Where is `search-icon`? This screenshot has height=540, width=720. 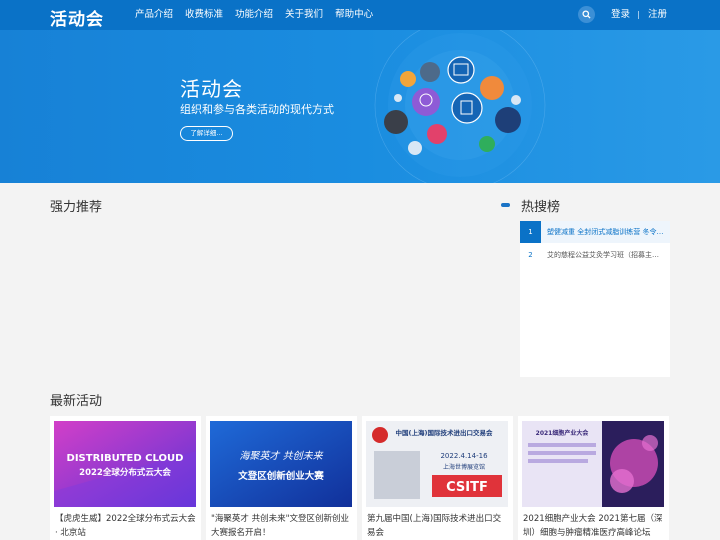 search-icon is located at coordinates (586, 14).